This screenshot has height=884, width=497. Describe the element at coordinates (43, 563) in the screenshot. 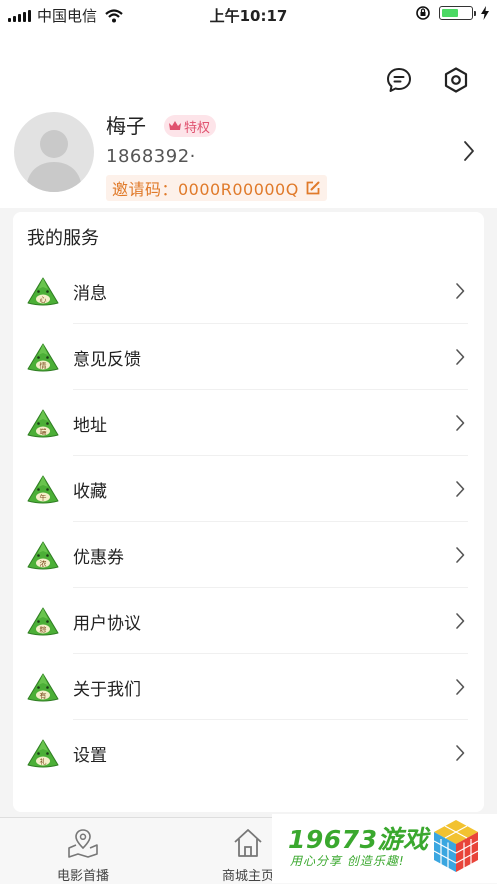

I see `svg-text: 浓` at that location.